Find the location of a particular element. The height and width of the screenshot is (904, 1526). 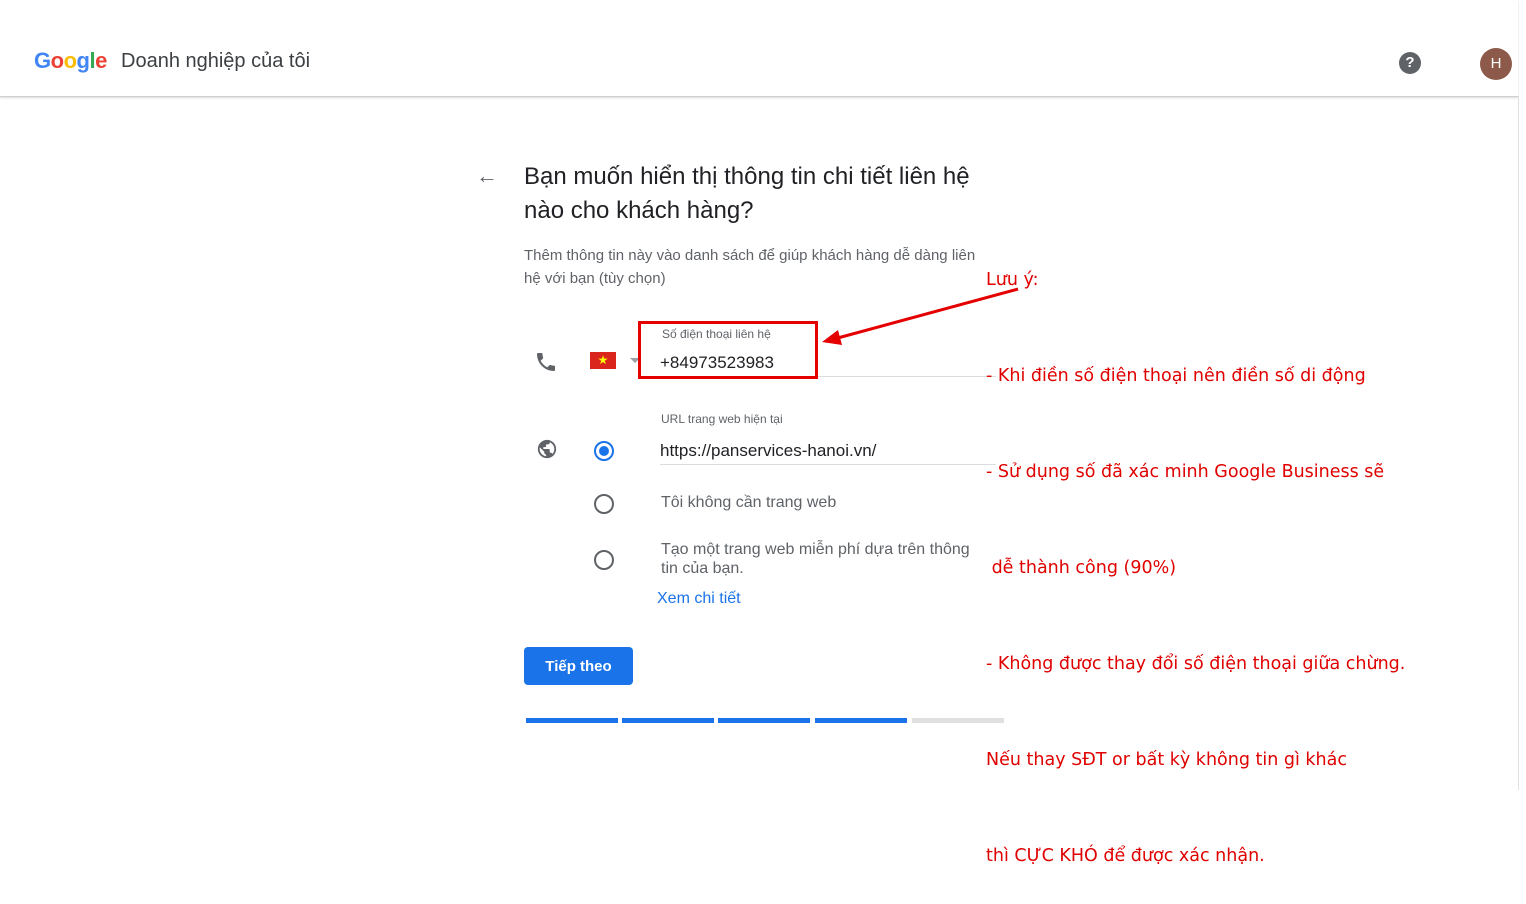

annotation-line: Lưu ý: is located at coordinates (1012, 280).